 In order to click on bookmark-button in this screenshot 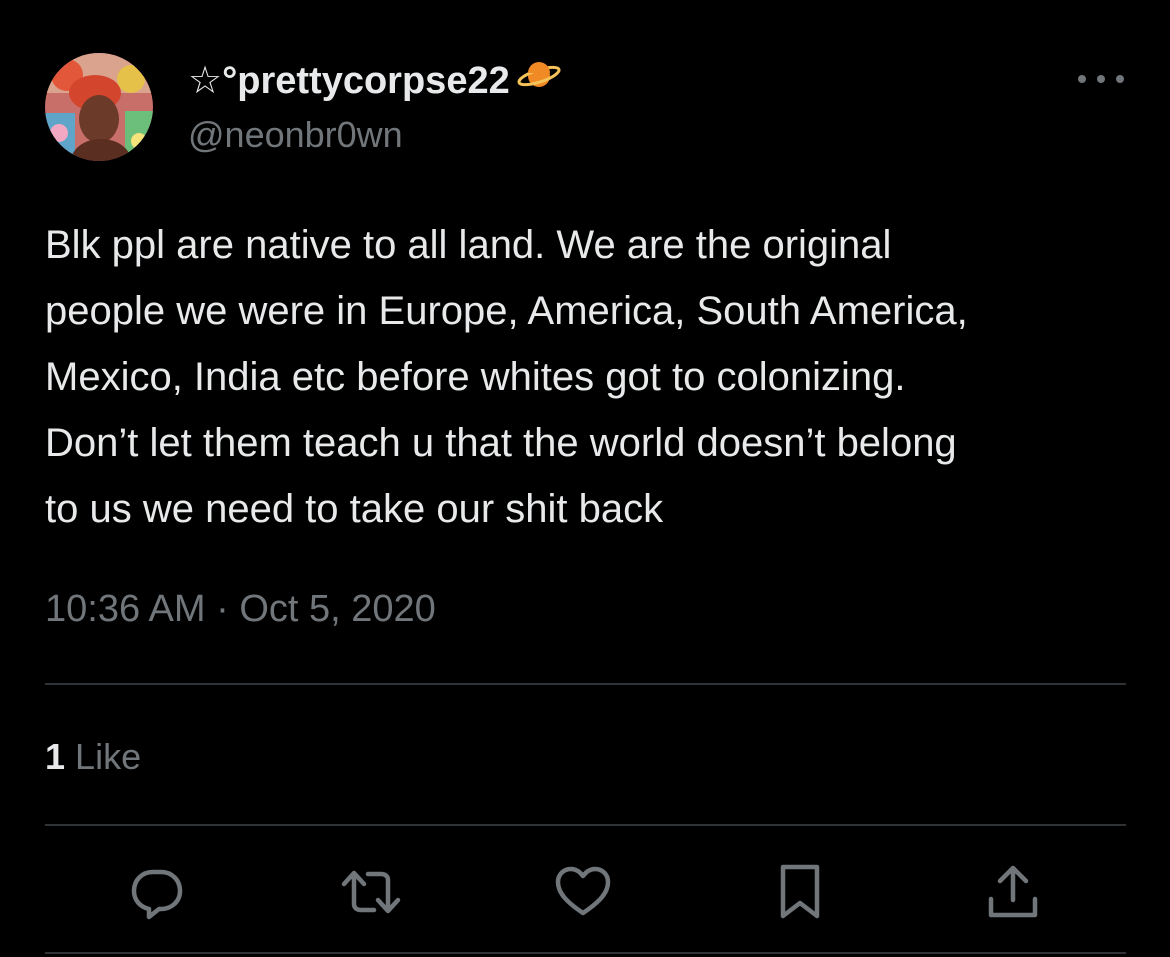, I will do `click(800, 892)`.